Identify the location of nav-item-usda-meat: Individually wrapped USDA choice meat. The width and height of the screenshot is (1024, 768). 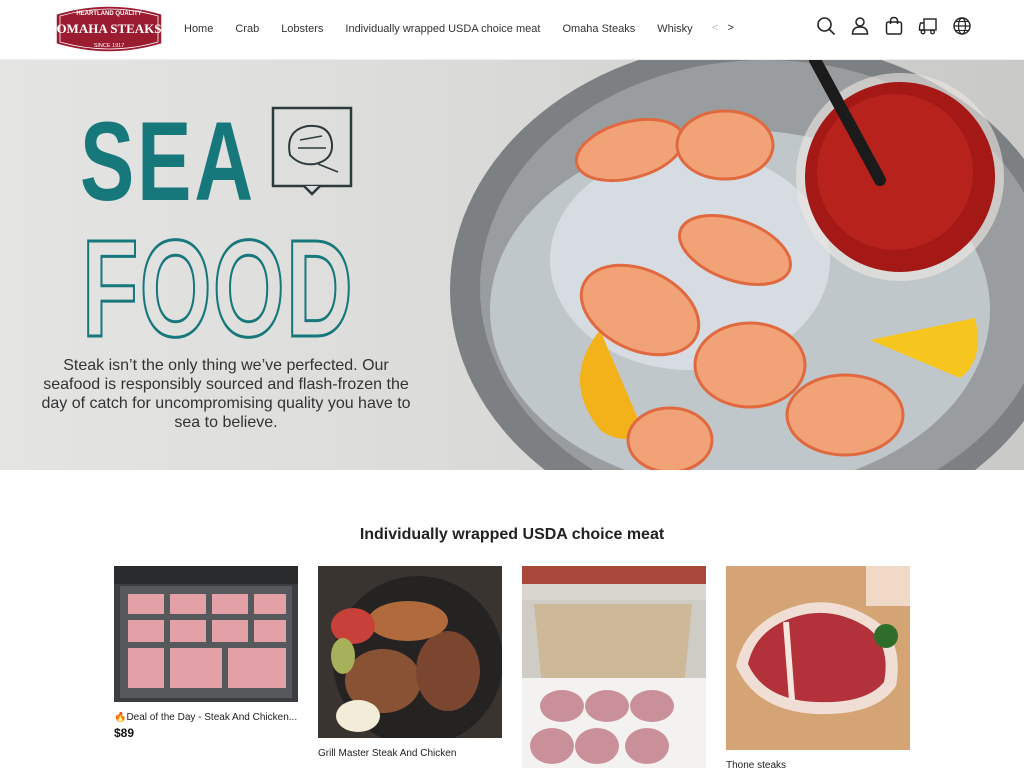
(442, 29).